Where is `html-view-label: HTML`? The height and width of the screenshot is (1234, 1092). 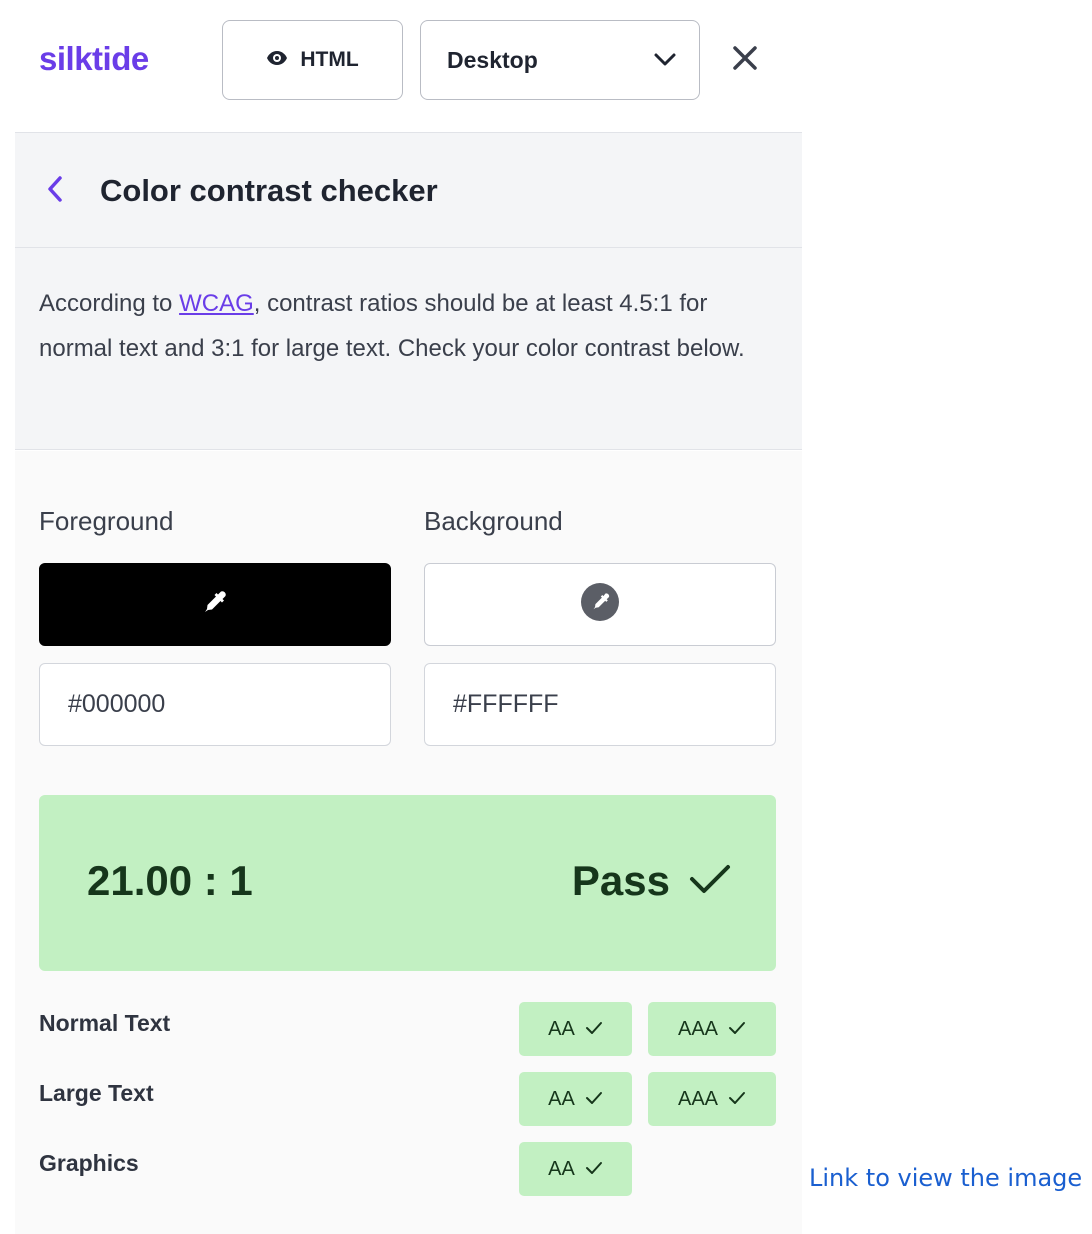
html-view-label: HTML is located at coordinates (329, 59).